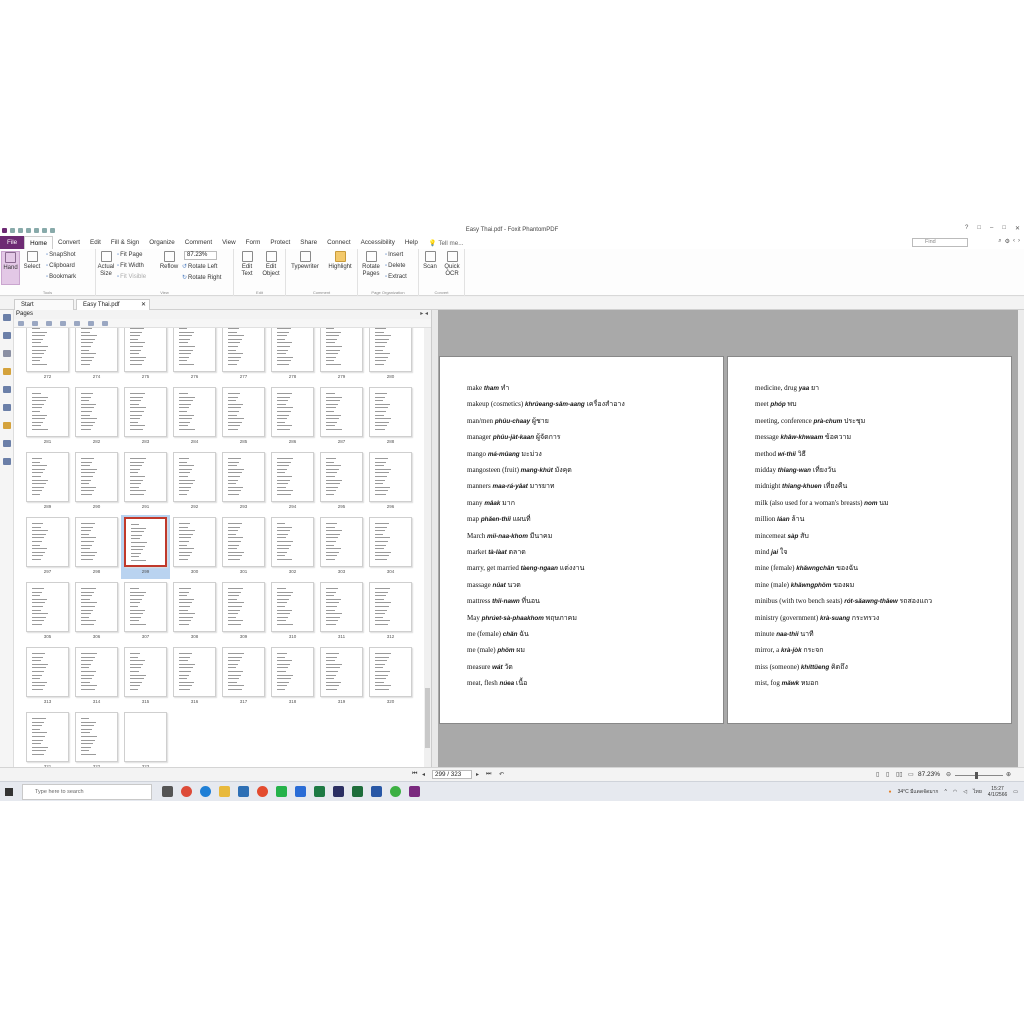  I want to click on tab-accessibility: Accessibility, so click(378, 242).